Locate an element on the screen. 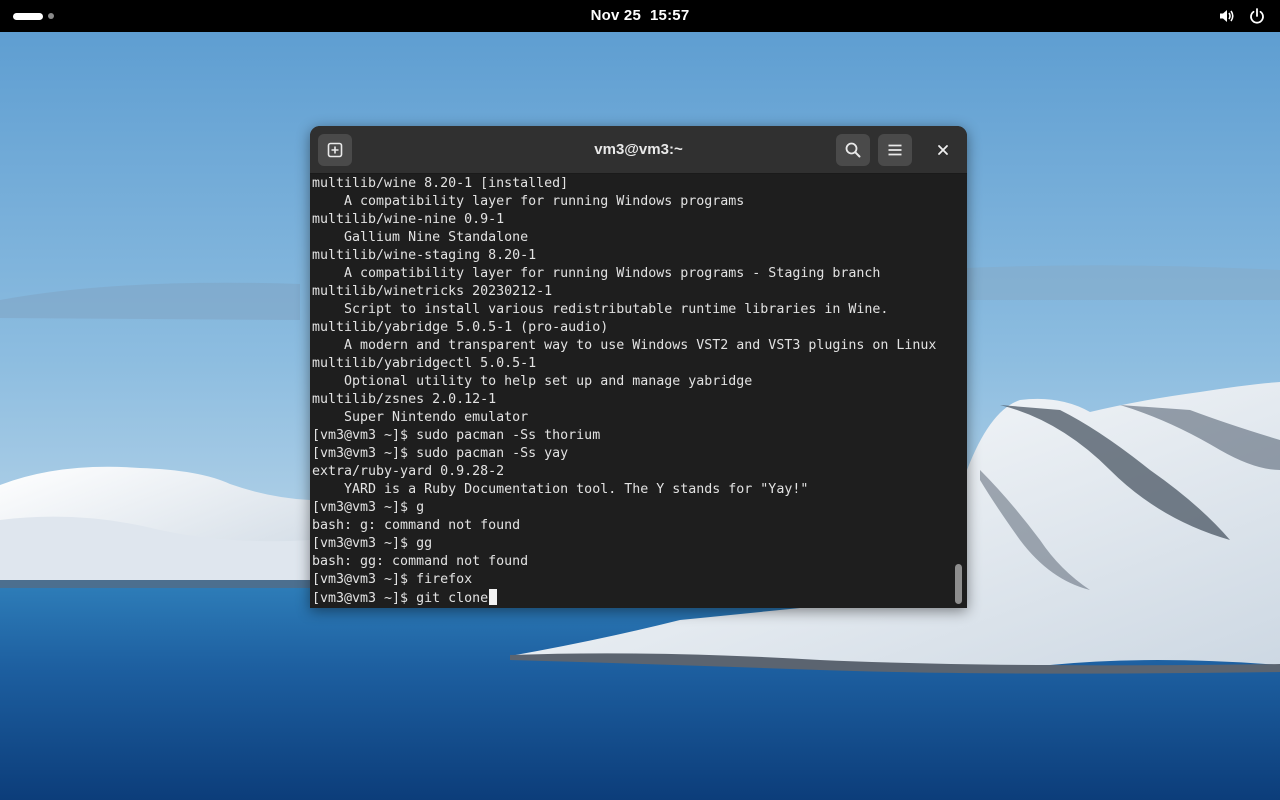 This screenshot has width=1280, height=800. terminal-prompt-line: [vm3@vm3 ~]$ git clone is located at coordinates (632, 598).